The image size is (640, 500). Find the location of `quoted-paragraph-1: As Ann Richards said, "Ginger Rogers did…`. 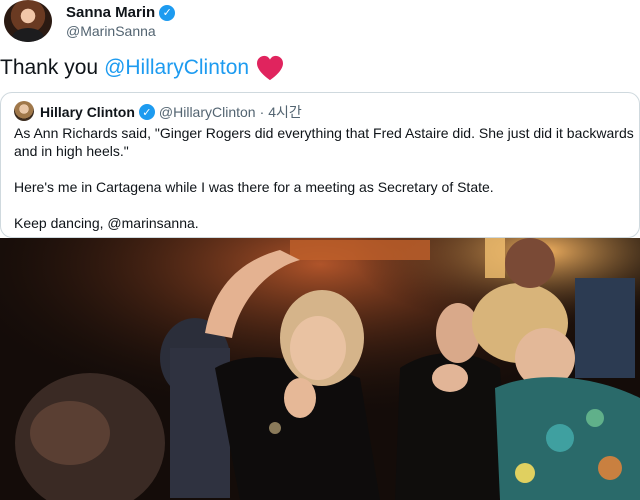

quoted-paragraph-1: As Ann Richards said, "Ginger Rogers did… is located at coordinates (324, 142).